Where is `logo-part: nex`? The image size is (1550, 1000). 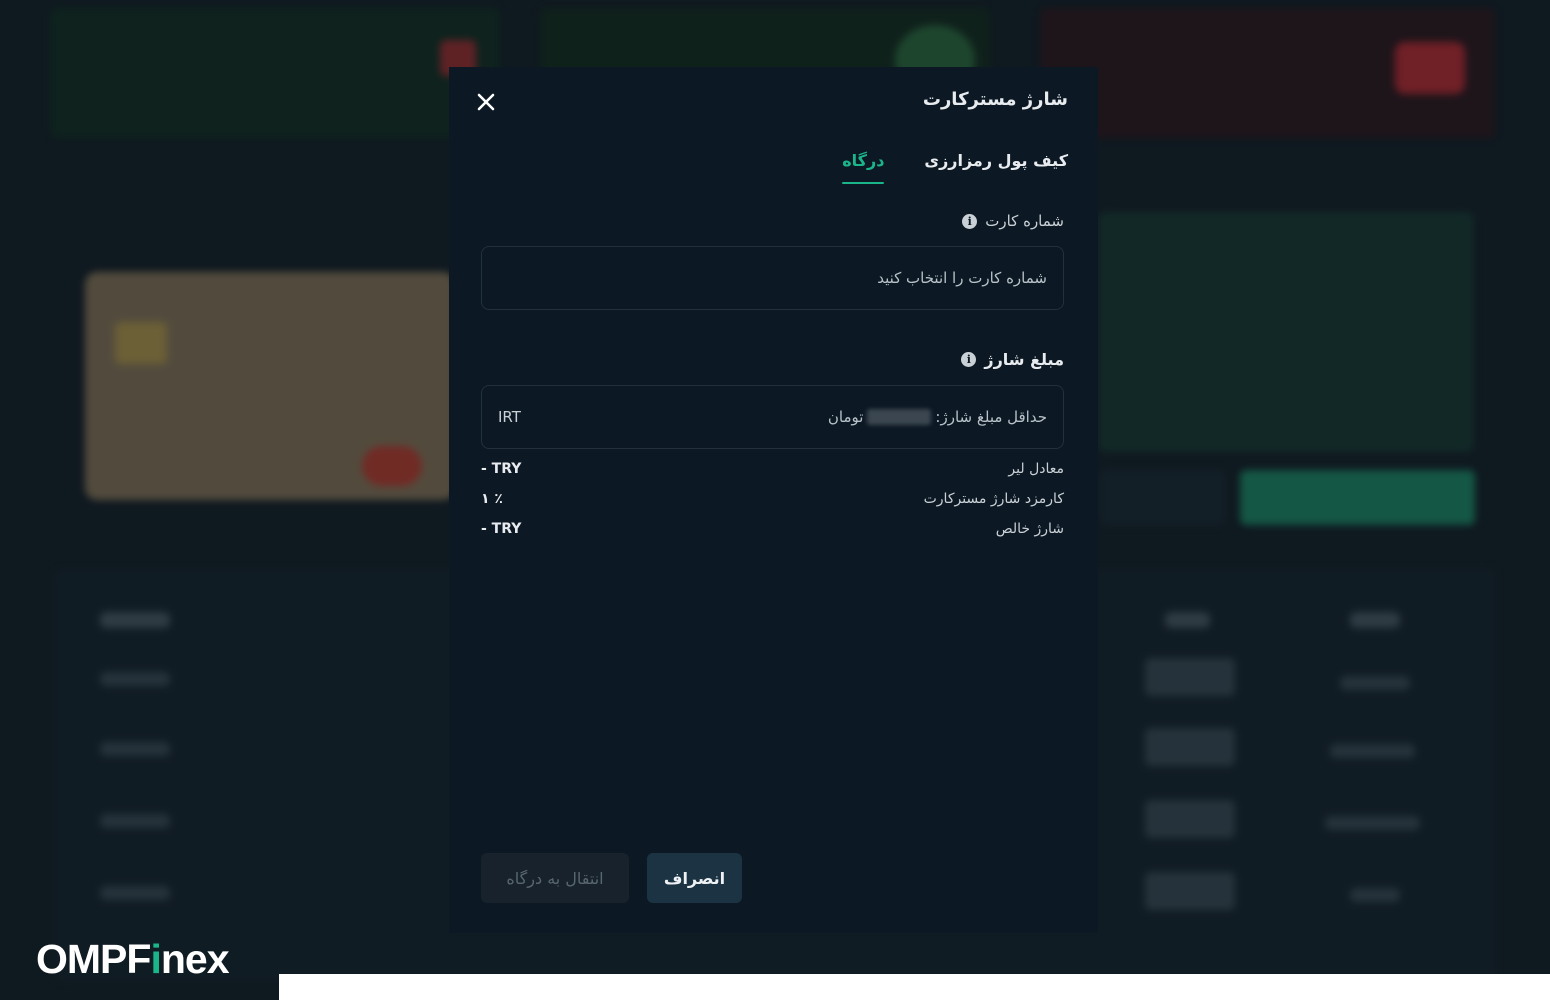
logo-part: nex is located at coordinates (195, 959).